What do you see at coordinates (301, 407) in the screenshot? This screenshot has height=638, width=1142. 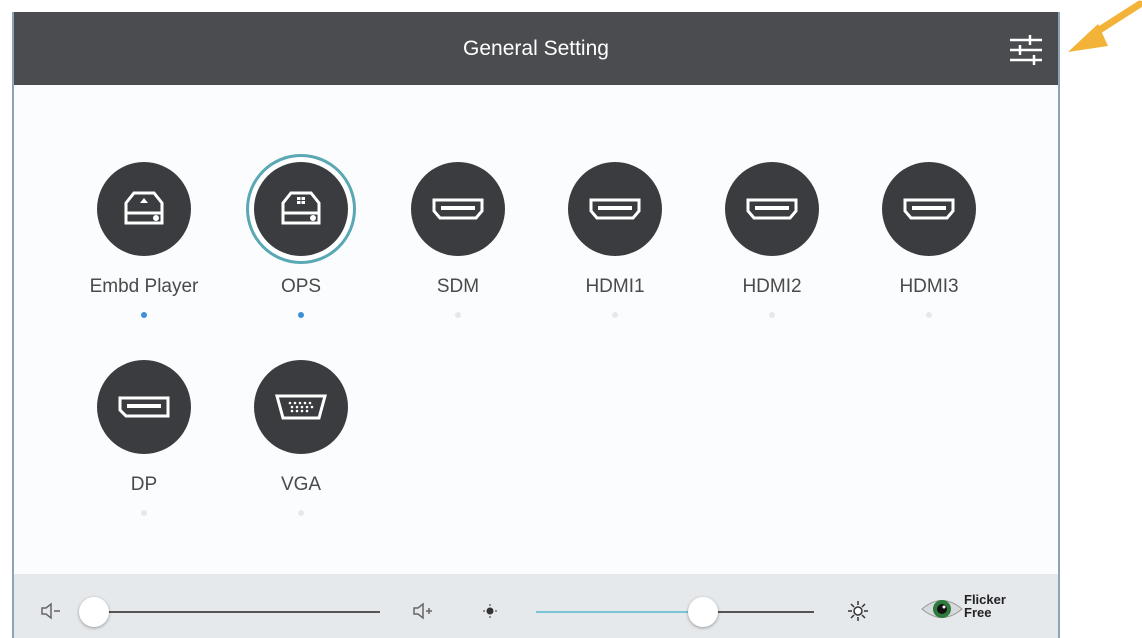 I see `vga-port-icon` at bounding box center [301, 407].